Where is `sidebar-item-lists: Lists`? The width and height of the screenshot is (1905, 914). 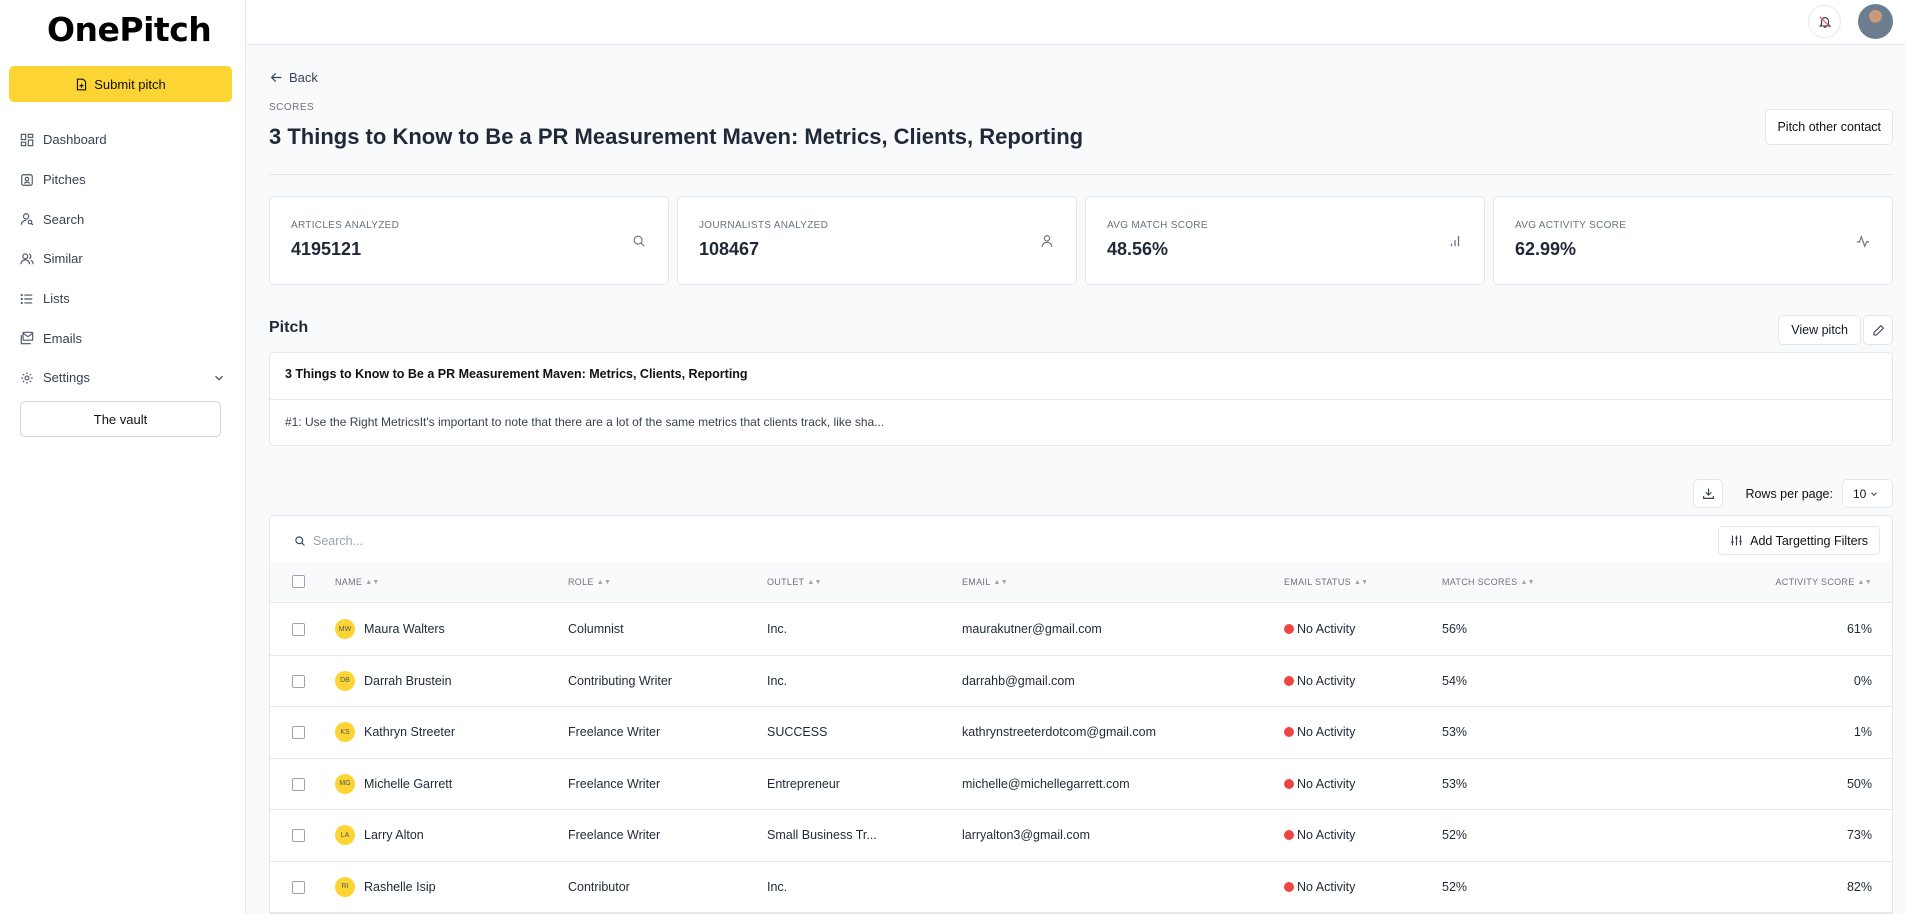 sidebar-item-lists: Lists is located at coordinates (123, 299).